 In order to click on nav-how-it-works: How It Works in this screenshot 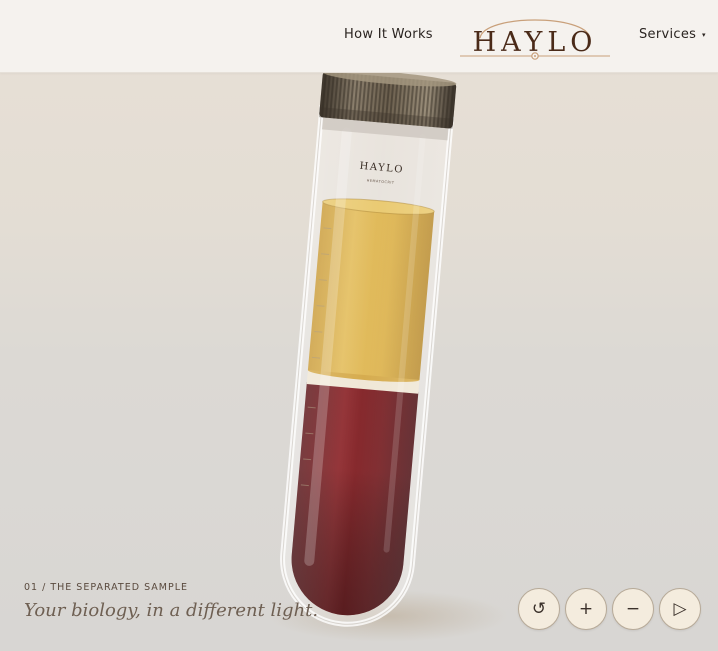, I will do `click(388, 34)`.